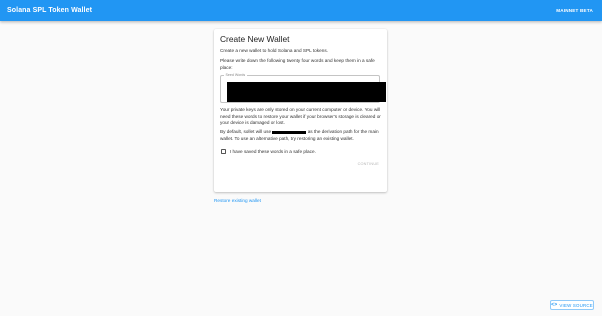 The width and height of the screenshot is (602, 316). What do you see at coordinates (554, 305) in the screenshot?
I see `code-icon: <>` at bounding box center [554, 305].